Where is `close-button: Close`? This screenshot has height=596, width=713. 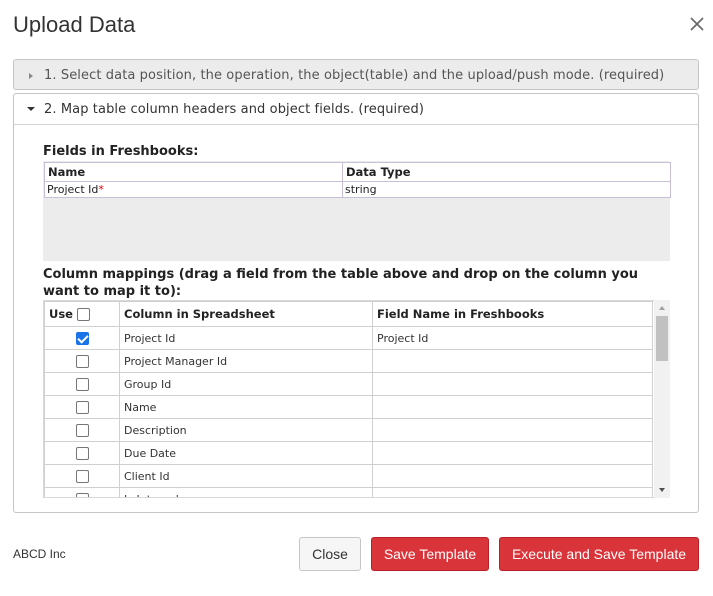 close-button: Close is located at coordinates (330, 554).